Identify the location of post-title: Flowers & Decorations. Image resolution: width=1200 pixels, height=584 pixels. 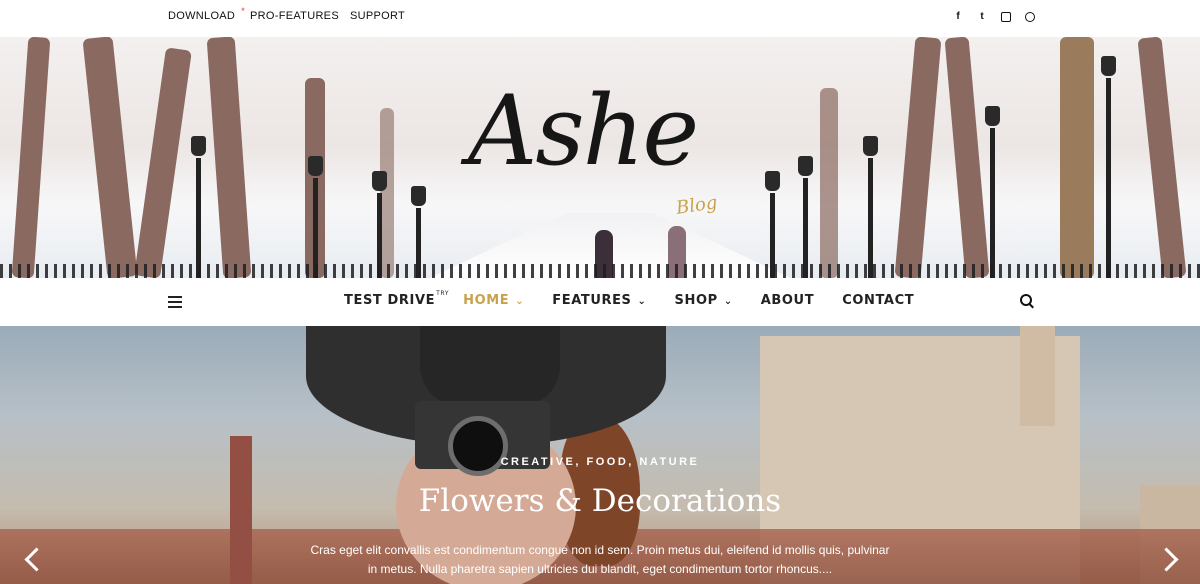
(600, 501).